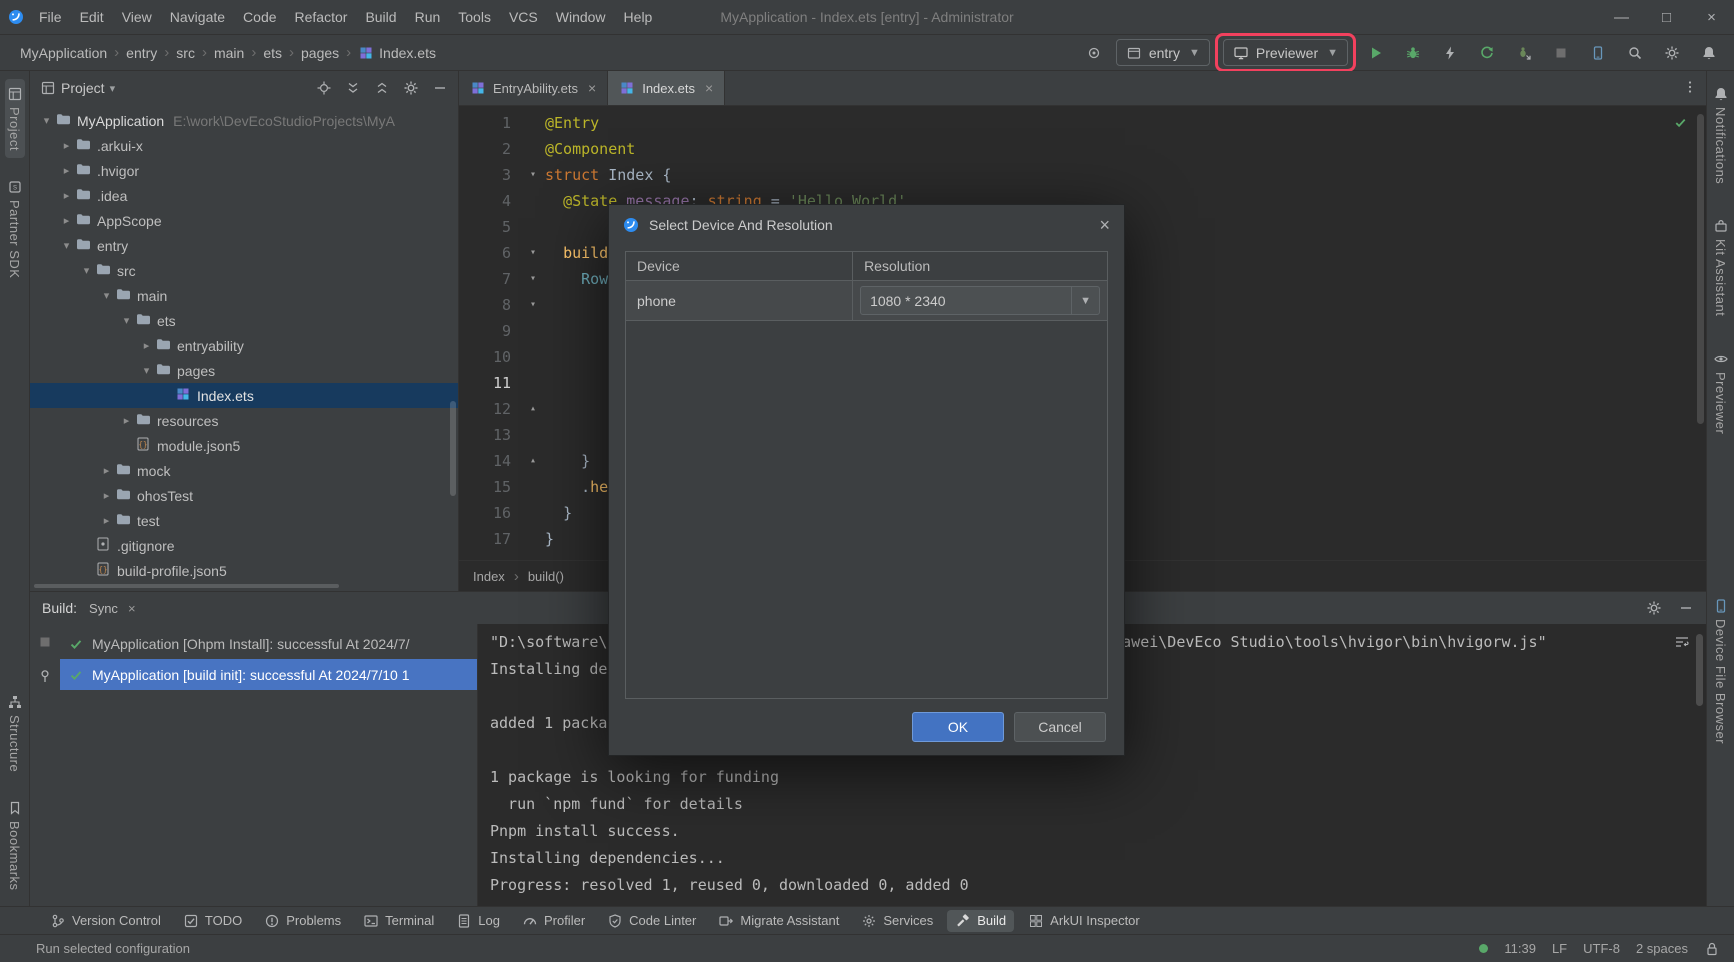 The width and height of the screenshot is (1734, 962). I want to click on build-tab-sync: Sync ×, so click(112, 608).